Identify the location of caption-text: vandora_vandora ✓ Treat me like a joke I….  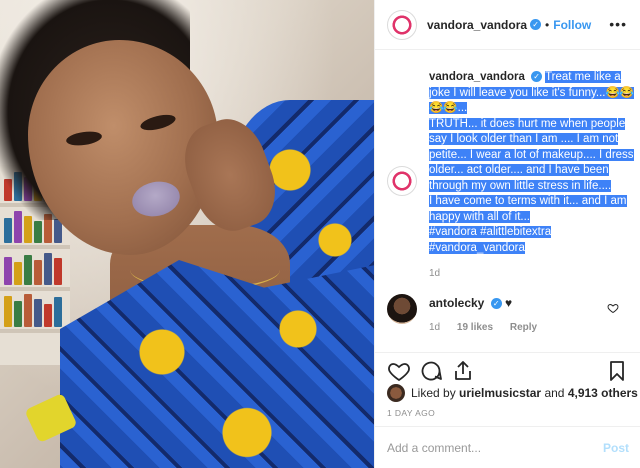
(534, 163).